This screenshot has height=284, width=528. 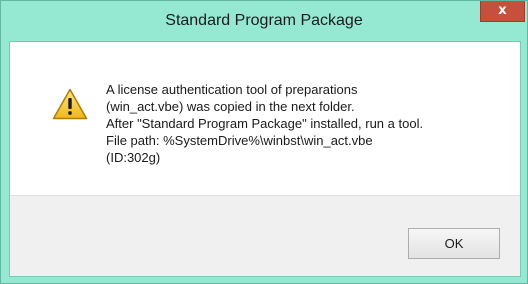 I want to click on title-bar: Standard Program Package x, so click(x=264, y=21).